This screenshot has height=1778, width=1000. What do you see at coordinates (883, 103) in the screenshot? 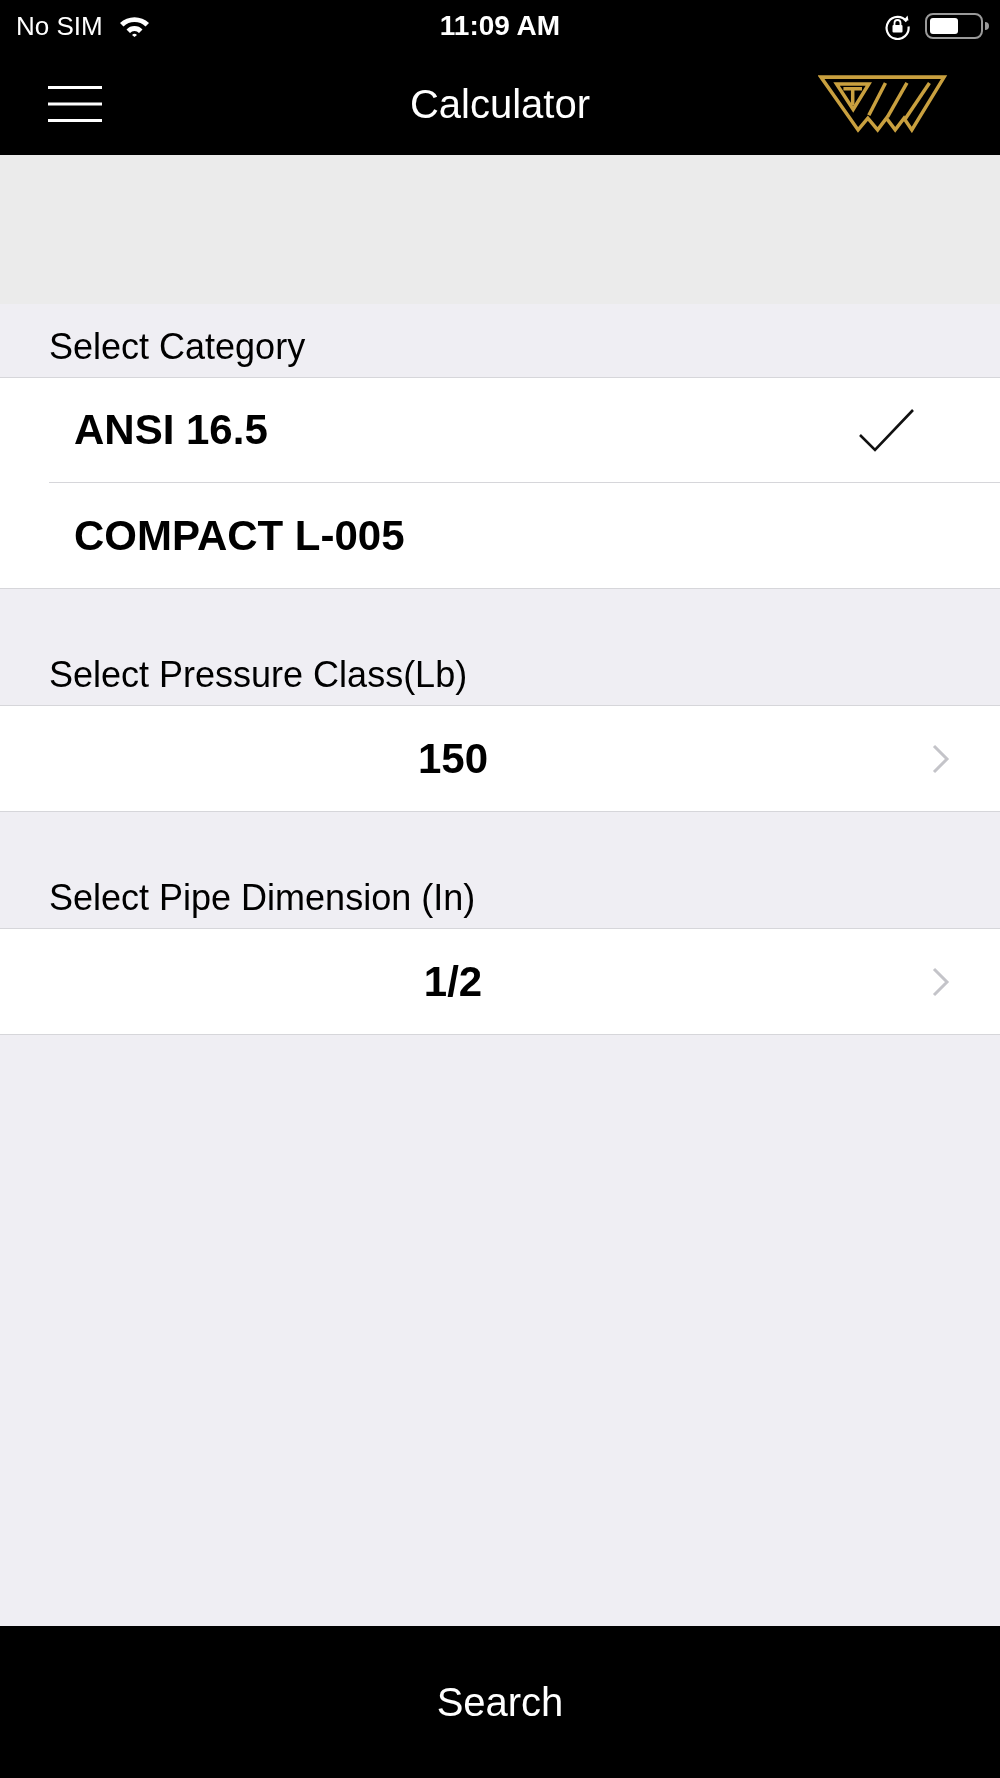
I see `triangle-logo-icon` at bounding box center [883, 103].